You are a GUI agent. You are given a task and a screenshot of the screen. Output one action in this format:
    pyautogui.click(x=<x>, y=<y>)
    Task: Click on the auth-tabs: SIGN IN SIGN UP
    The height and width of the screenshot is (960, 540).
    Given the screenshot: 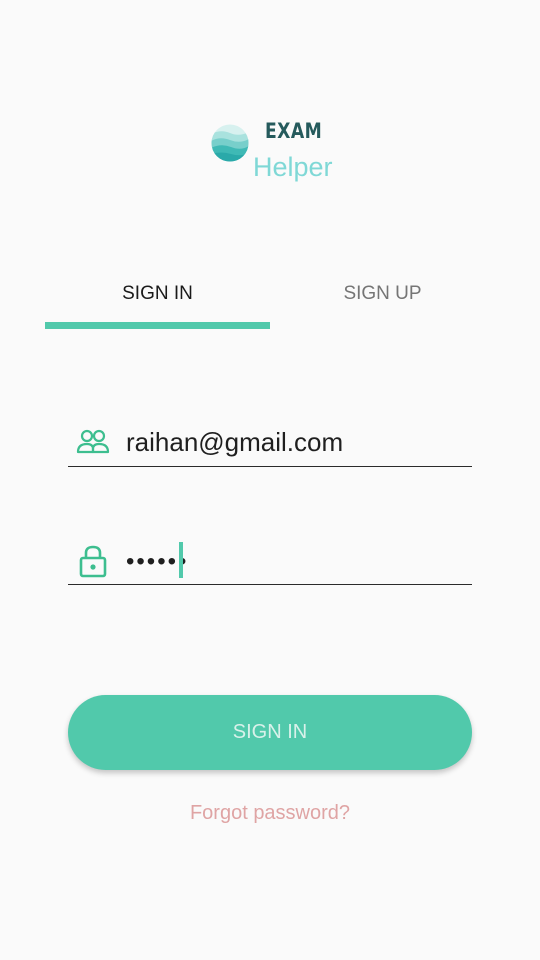 What is the action you would take?
    pyautogui.click(x=270, y=300)
    